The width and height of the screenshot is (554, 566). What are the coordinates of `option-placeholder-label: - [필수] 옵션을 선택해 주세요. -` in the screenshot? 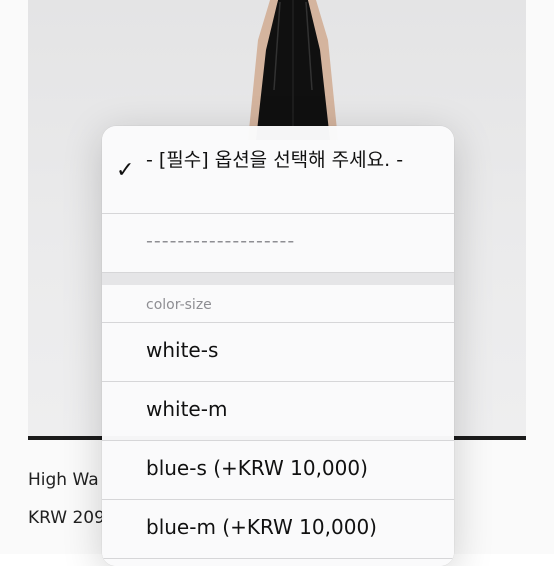 It's located at (275, 160).